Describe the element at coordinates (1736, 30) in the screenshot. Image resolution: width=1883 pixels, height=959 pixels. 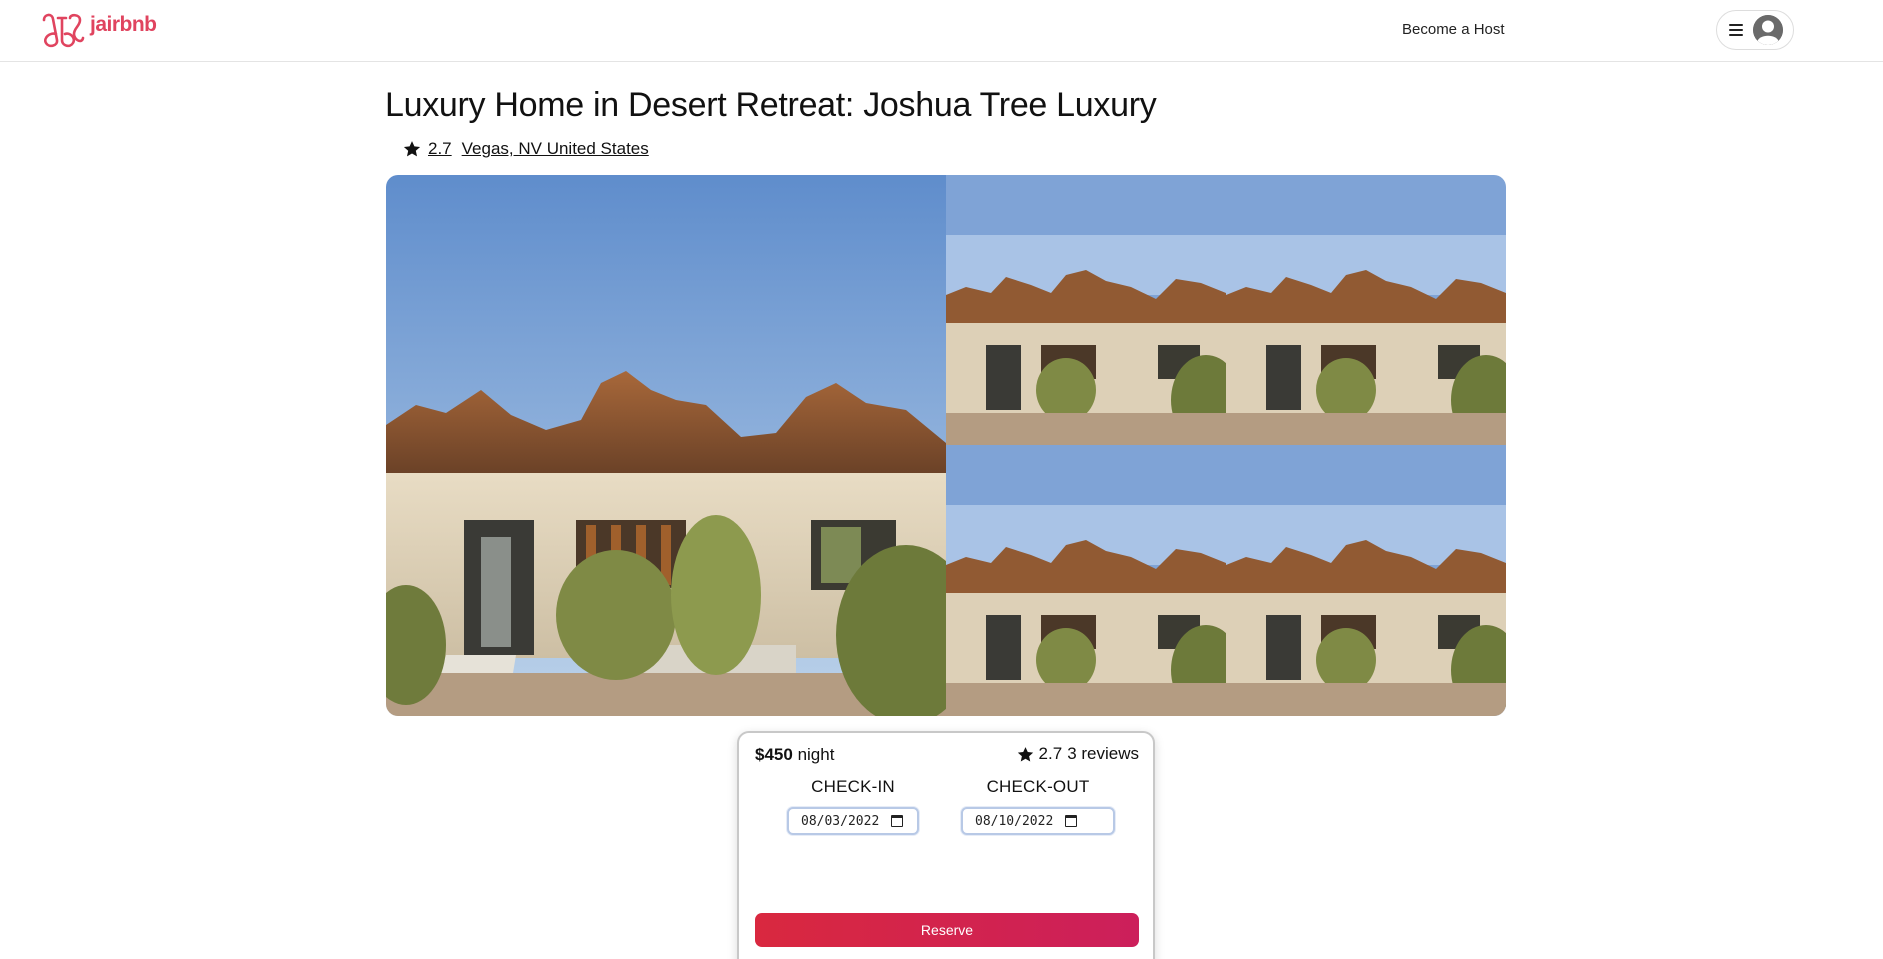
I see `hamburger-icon` at that location.